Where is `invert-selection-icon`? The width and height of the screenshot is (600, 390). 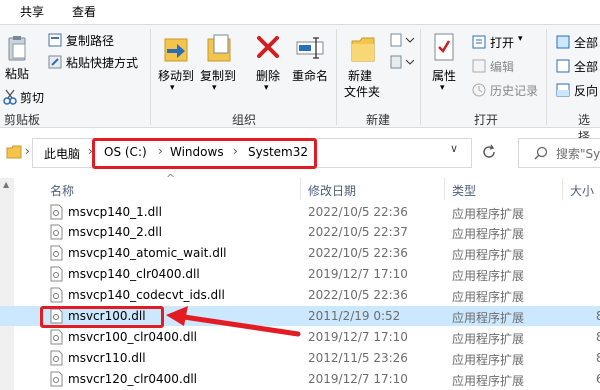 invert-selection-icon is located at coordinates (563, 90).